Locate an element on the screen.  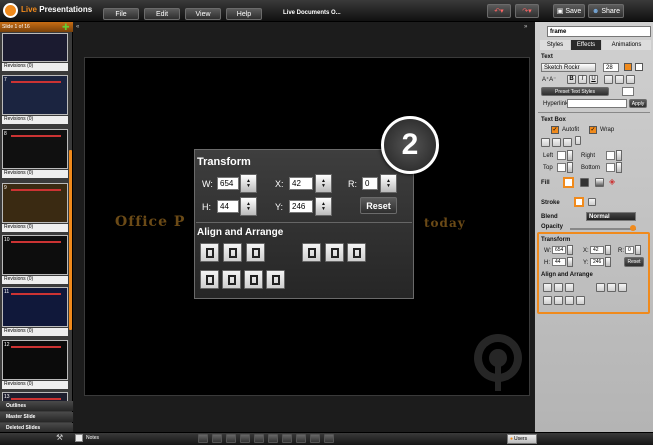
fill-none-swatch is located at coordinates (568, 182).